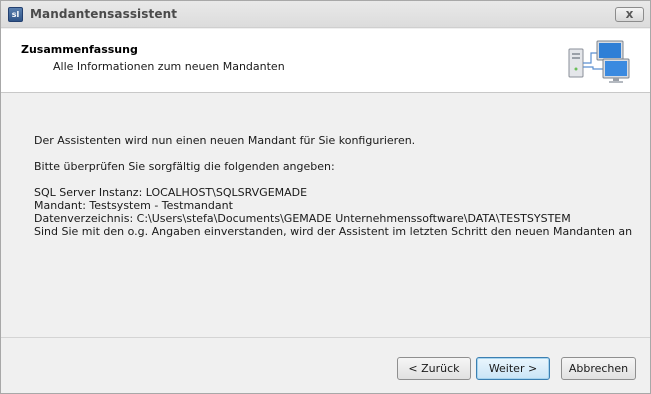 The height and width of the screenshot is (394, 651). Describe the element at coordinates (434, 368) in the screenshot. I see `back-button: < Zurück` at that location.